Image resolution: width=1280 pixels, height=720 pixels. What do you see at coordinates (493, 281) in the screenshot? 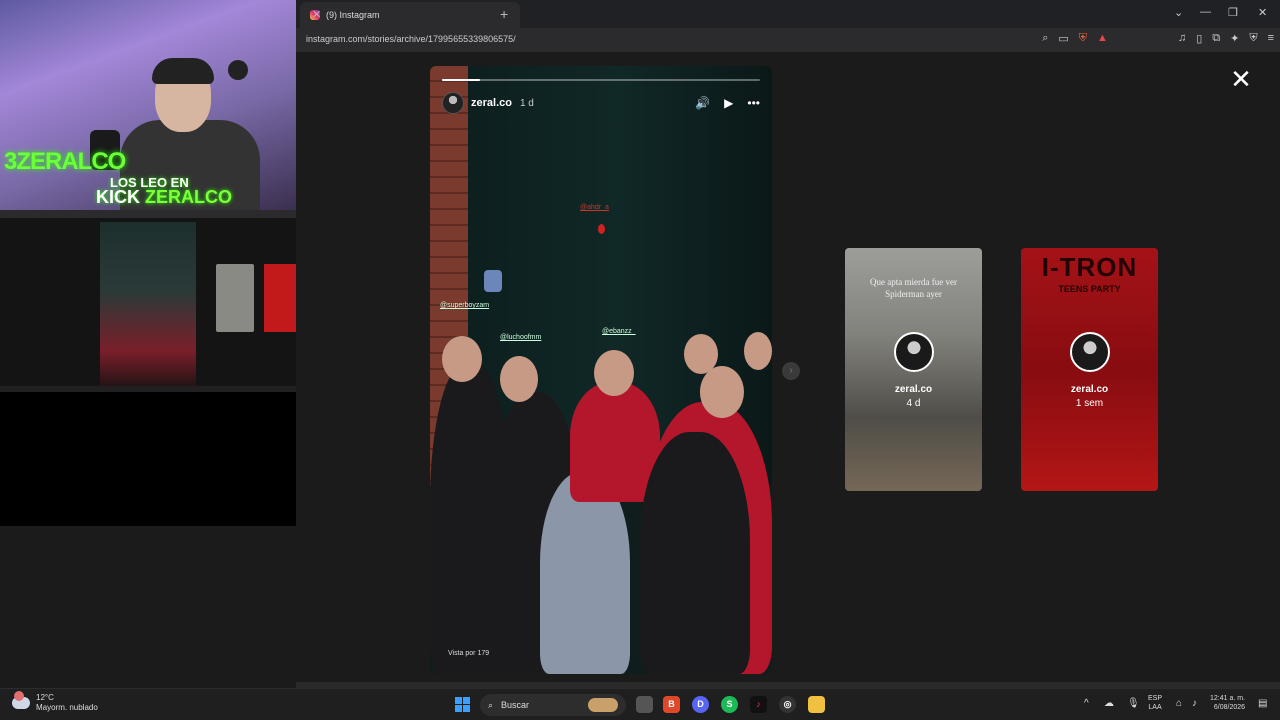
I see `sticker-icon` at bounding box center [493, 281].